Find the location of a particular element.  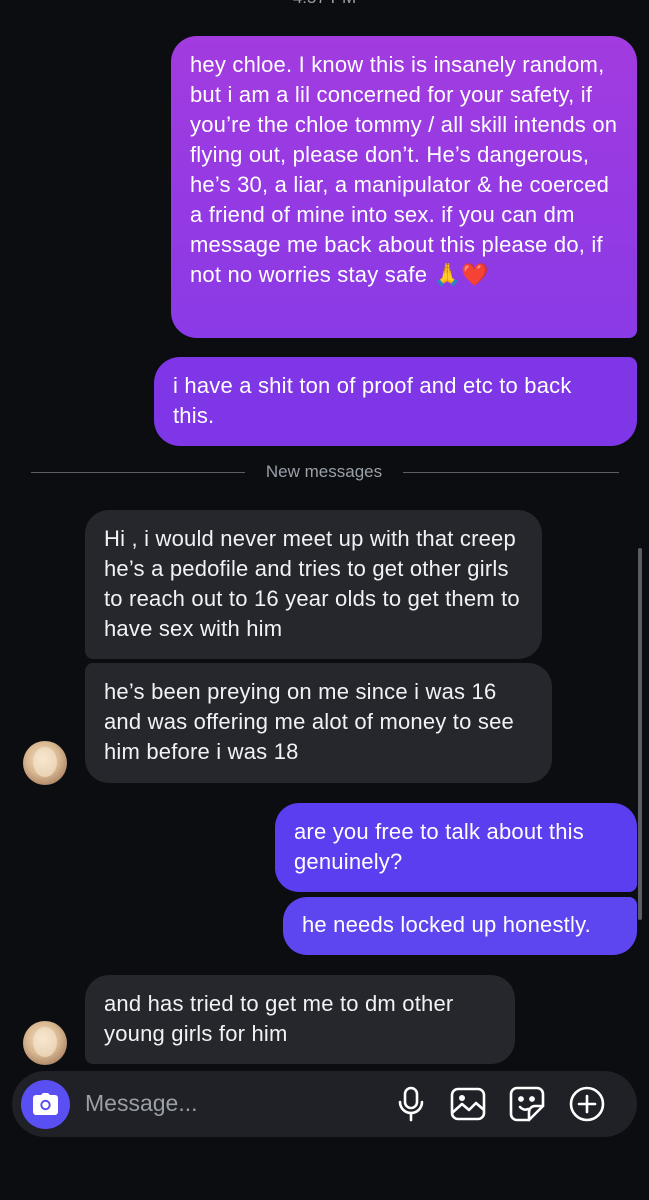

sticker-icon is located at coordinates (527, 1104).